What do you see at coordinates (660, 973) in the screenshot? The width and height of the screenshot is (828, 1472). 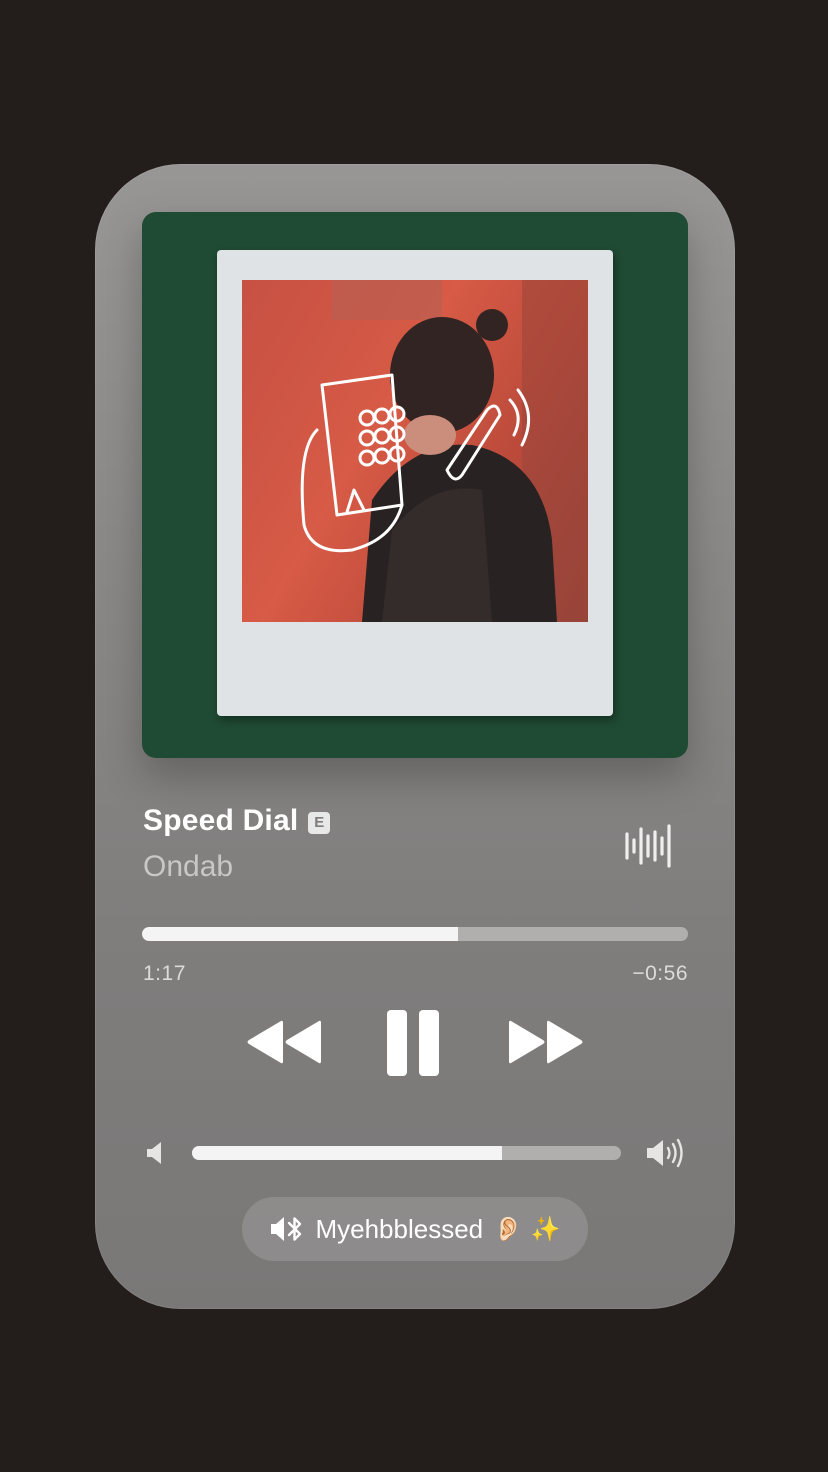 I see `remaining-time: −0:56` at bounding box center [660, 973].